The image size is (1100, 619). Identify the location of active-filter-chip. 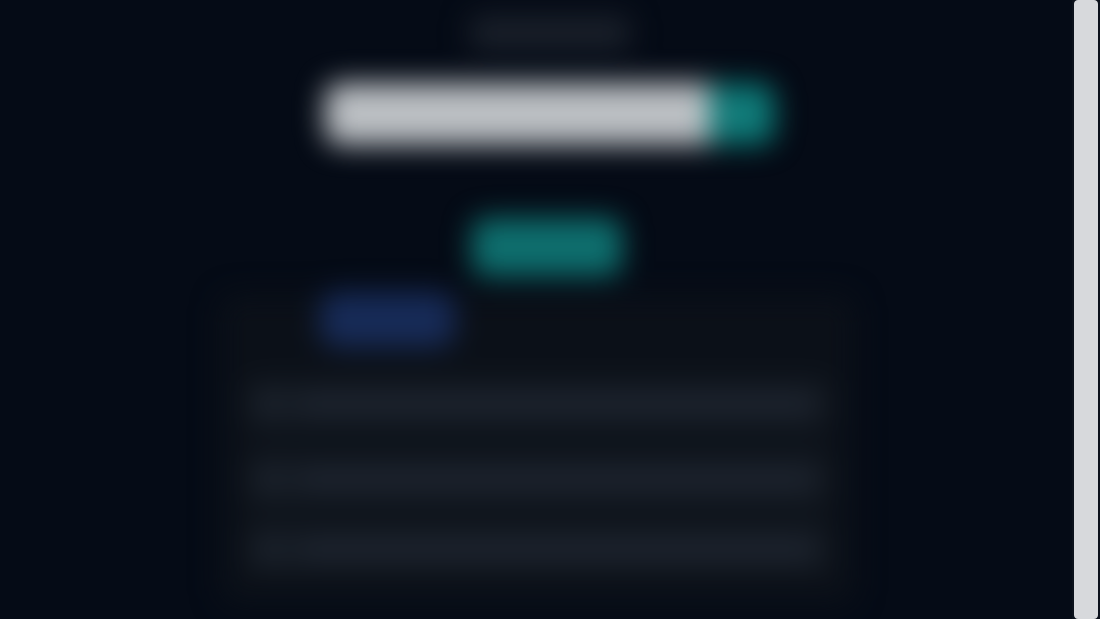
(387, 319).